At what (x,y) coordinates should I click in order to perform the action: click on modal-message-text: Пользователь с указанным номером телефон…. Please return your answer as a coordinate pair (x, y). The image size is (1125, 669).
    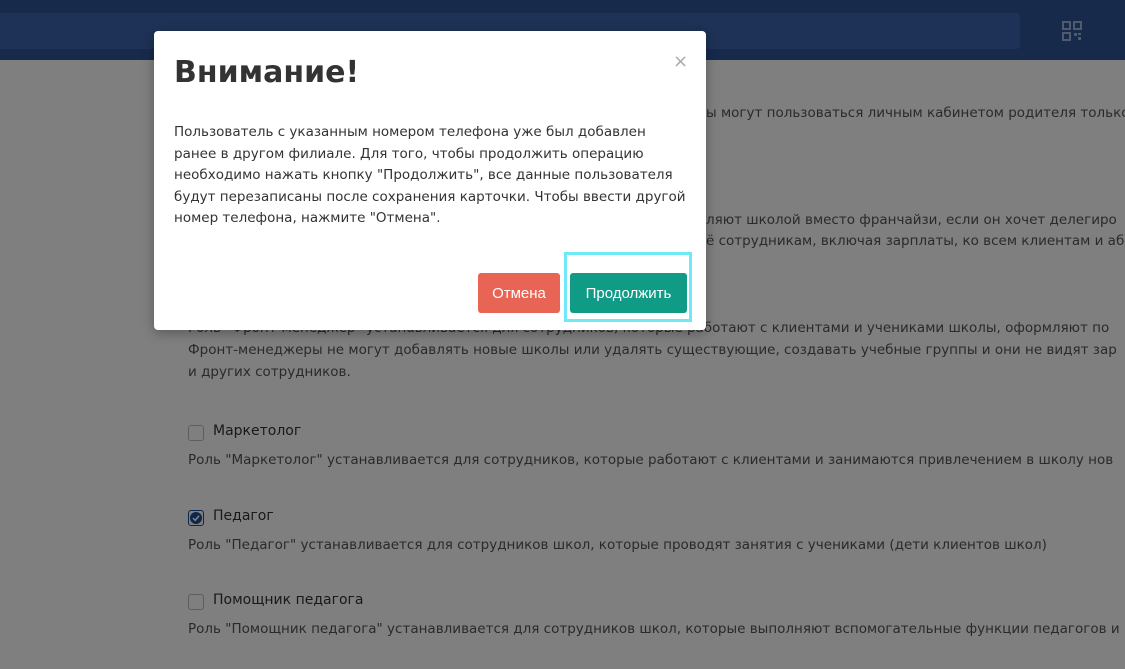
    Looking at the image, I should click on (430, 175).